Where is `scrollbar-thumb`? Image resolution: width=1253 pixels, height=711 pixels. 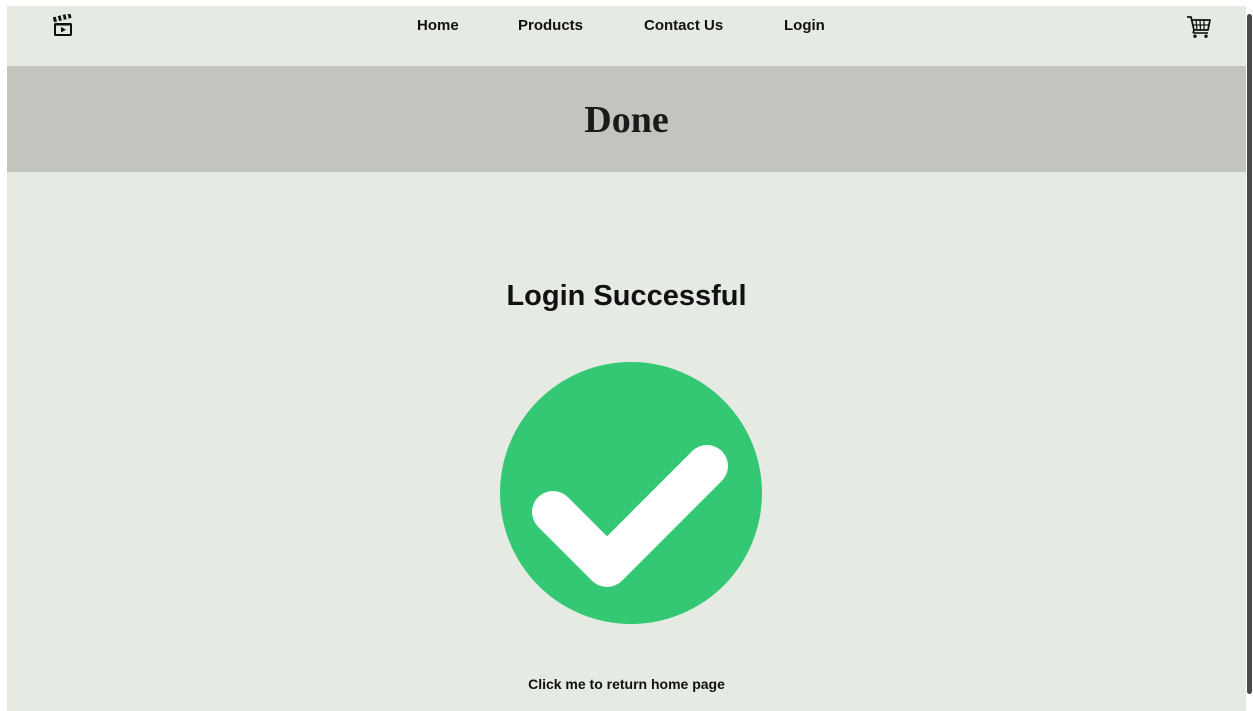 scrollbar-thumb is located at coordinates (1249, 354).